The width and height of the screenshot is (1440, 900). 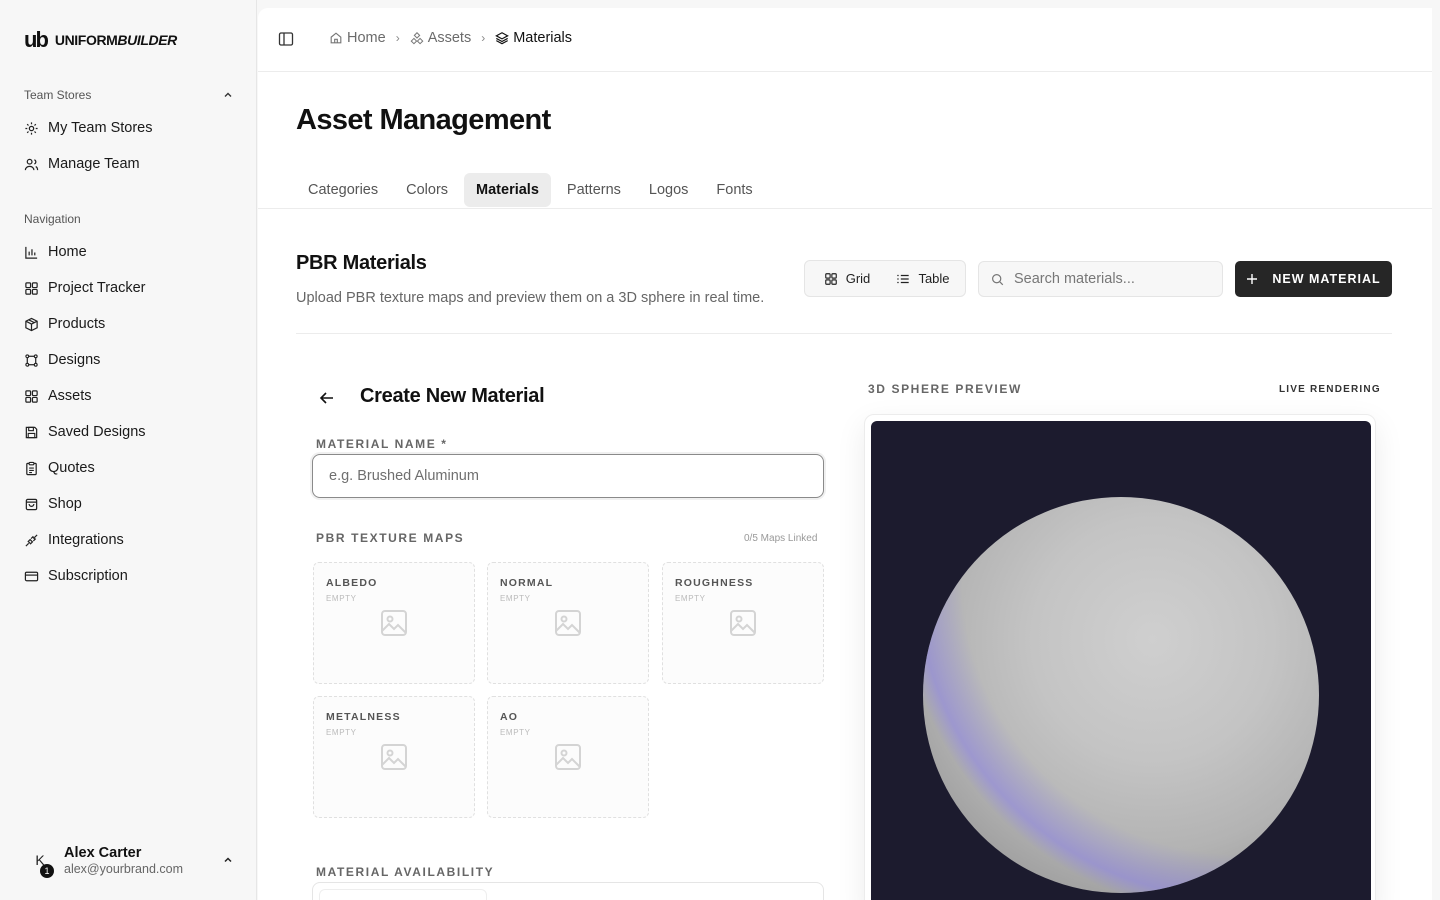 I want to click on sidebar-item-my-team-stores: My Team Stores, so click(x=129, y=128).